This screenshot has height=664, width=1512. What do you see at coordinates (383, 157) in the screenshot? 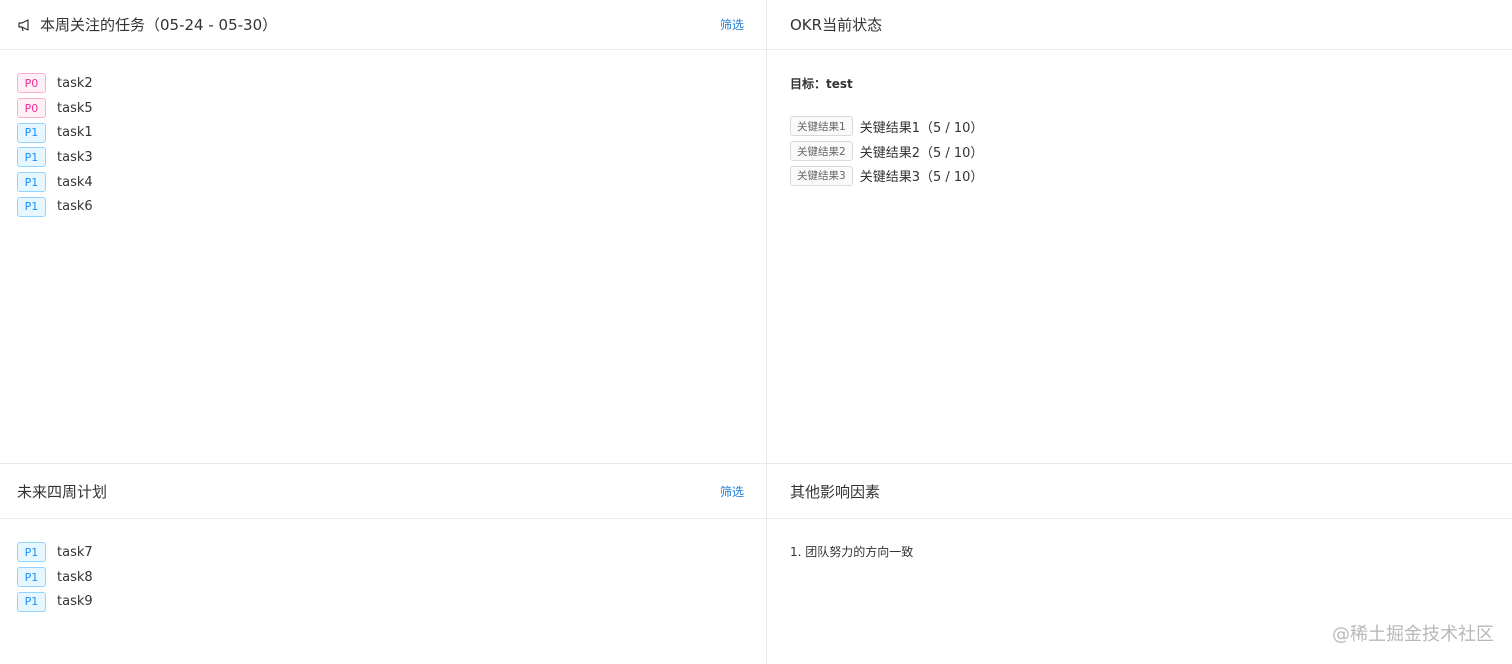
I see `task-item: P1 task3` at bounding box center [383, 157].